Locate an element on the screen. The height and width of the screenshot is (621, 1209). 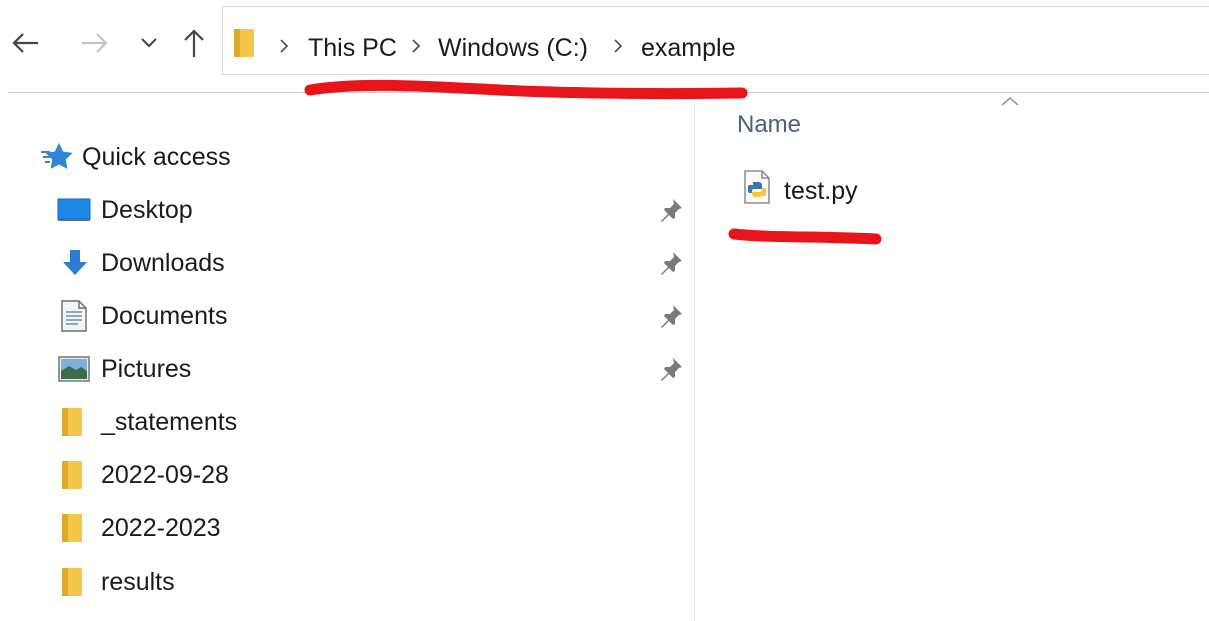
forward-button is located at coordinates (94, 43).